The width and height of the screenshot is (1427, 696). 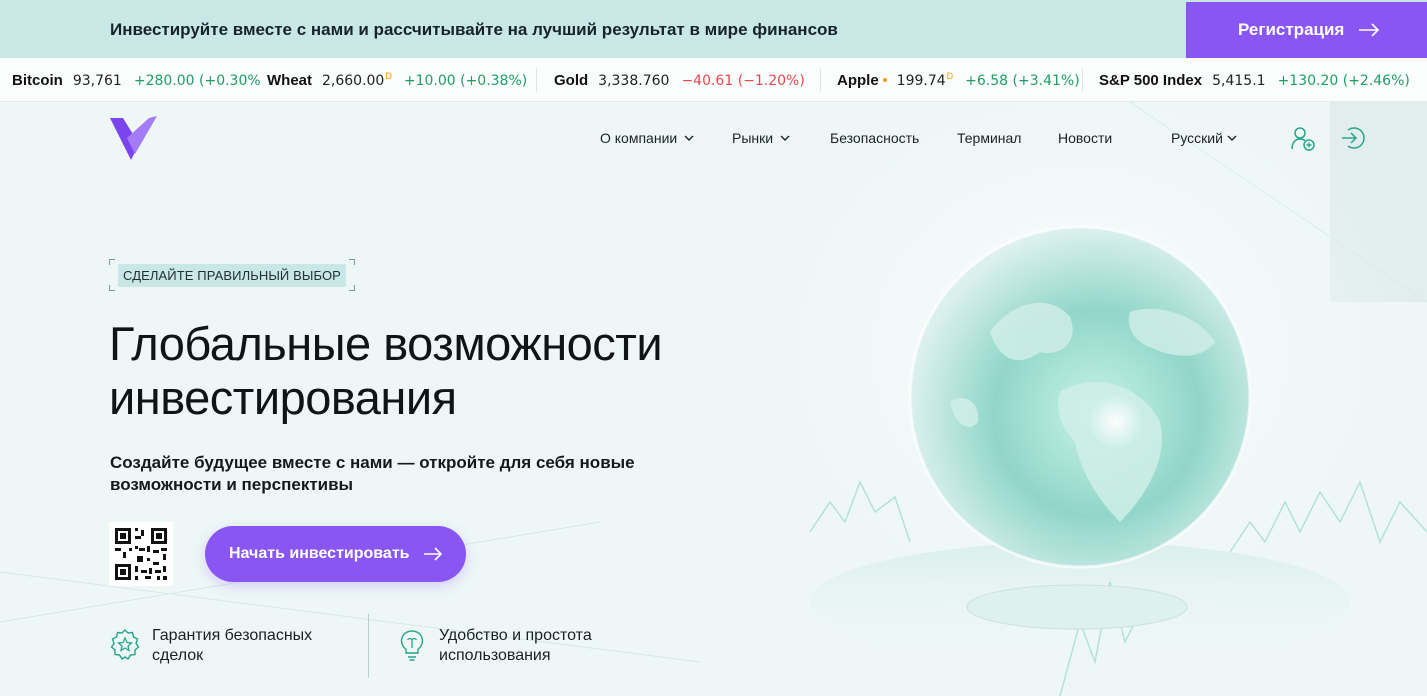 I want to click on feature-ease-of-use: Удобство и простота использования, so click(x=512, y=646).